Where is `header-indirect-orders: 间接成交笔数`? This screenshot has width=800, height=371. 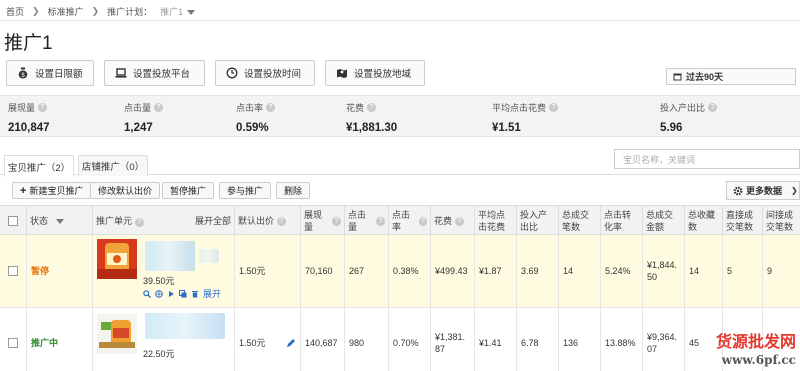 header-indirect-orders: 间接成交笔数 is located at coordinates (781, 221).